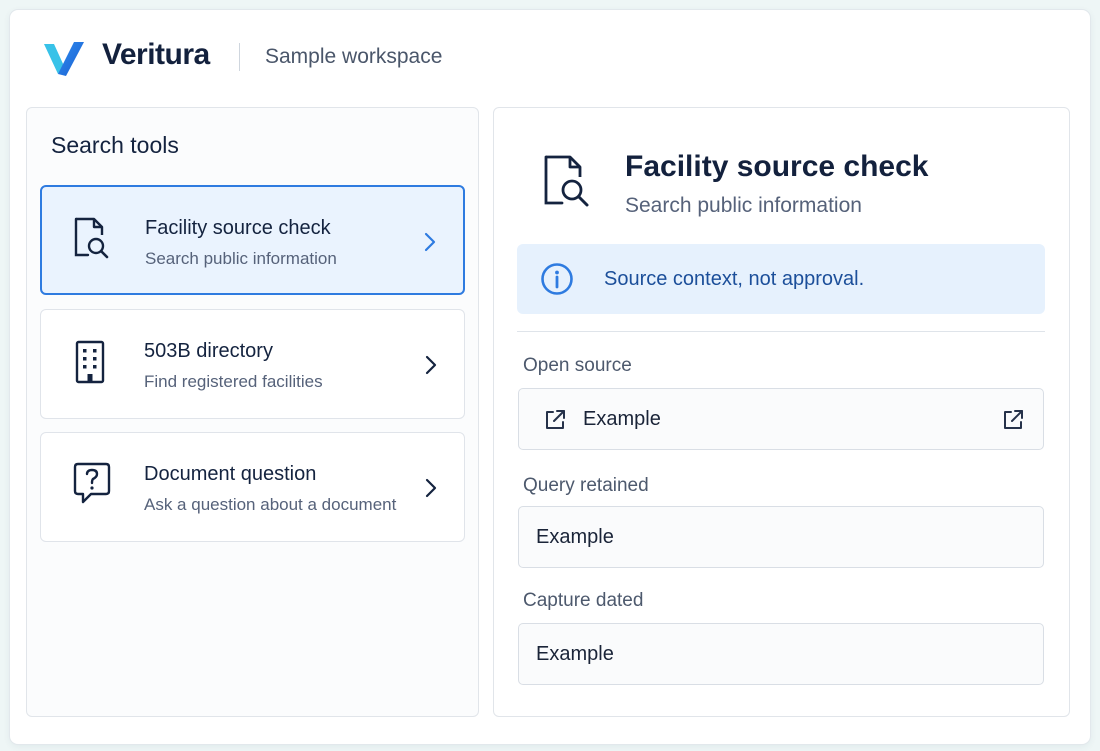  I want to click on panel-title: Search tools, so click(115, 145).